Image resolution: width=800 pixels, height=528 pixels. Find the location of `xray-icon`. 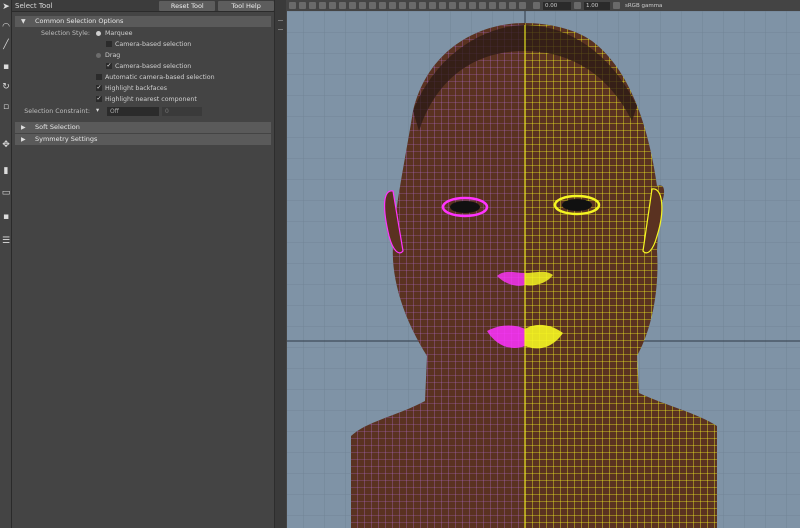

xray-icon is located at coordinates (502, 5).